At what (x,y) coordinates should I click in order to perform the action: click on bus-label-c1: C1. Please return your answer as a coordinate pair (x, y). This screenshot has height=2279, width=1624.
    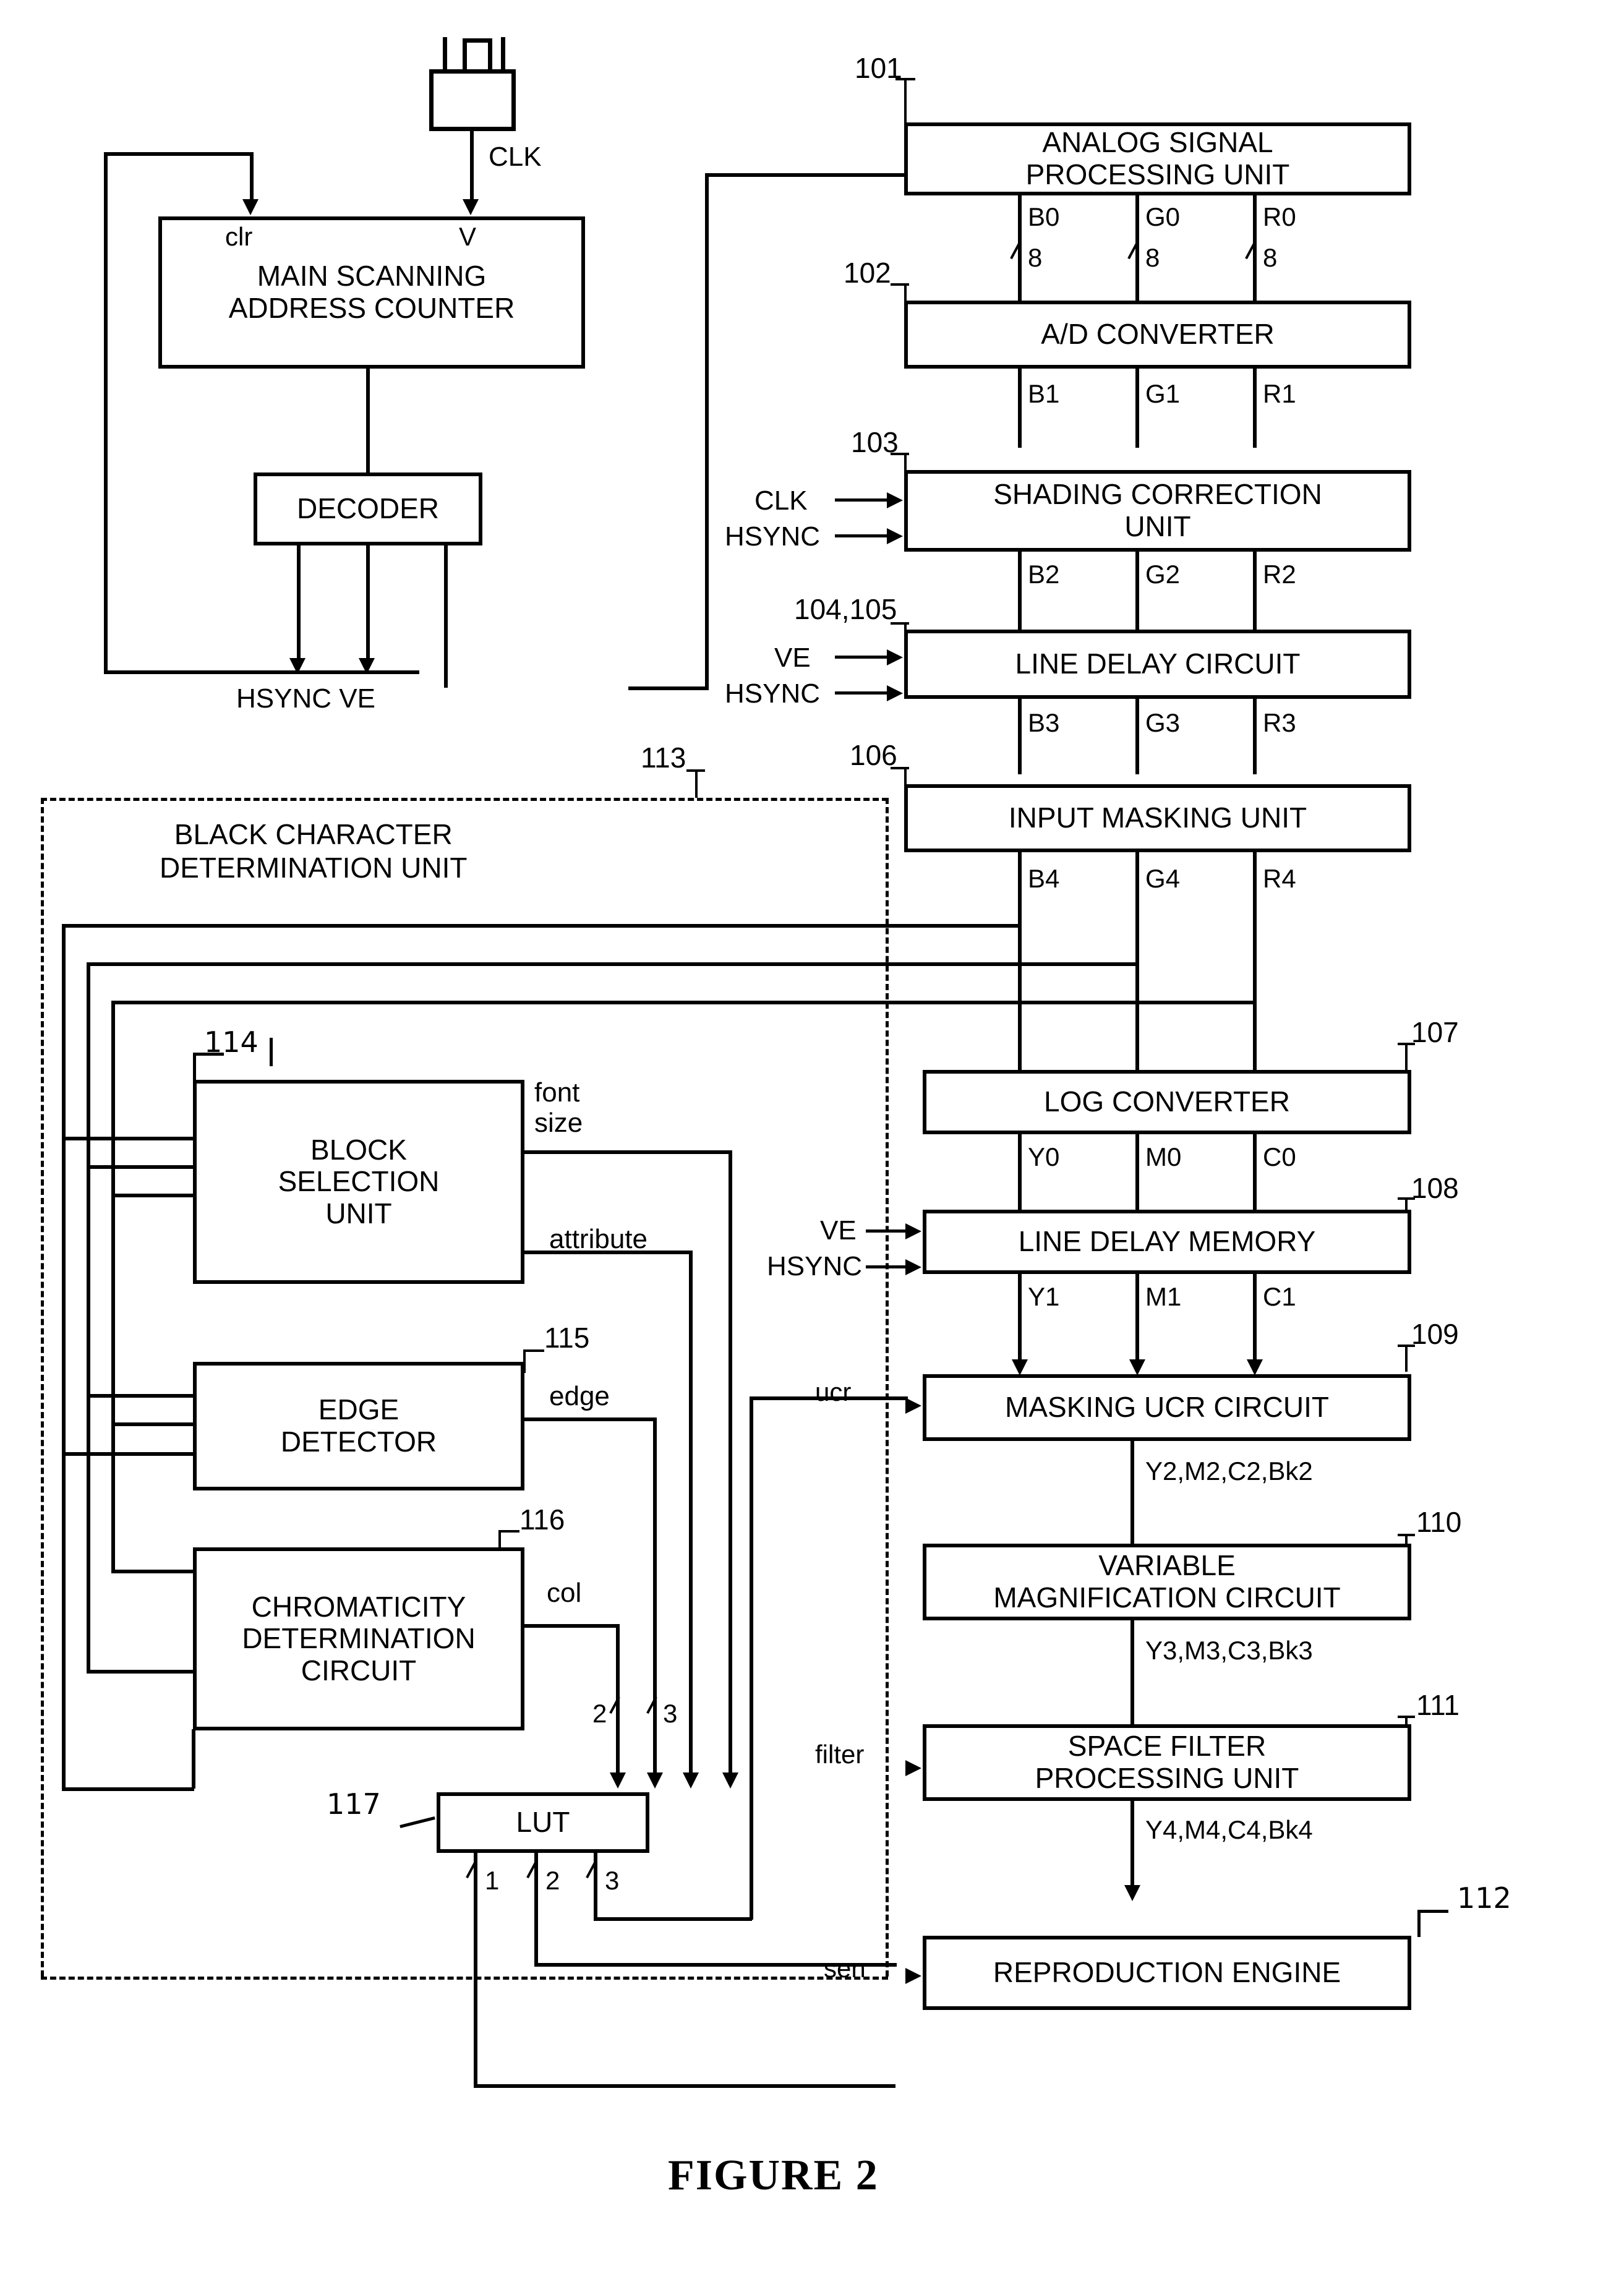
    Looking at the image, I should click on (1280, 1296).